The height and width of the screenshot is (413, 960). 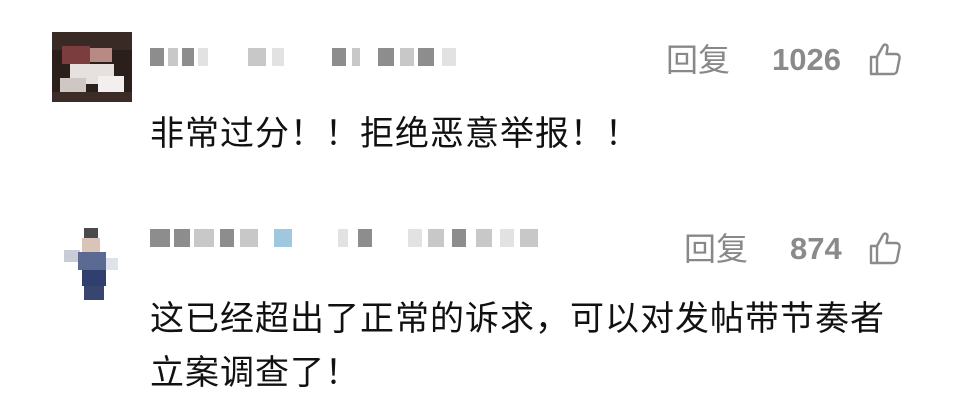 I want to click on comment-text: 非常过分！！拒绝恶意举报！！, so click(x=395, y=134).